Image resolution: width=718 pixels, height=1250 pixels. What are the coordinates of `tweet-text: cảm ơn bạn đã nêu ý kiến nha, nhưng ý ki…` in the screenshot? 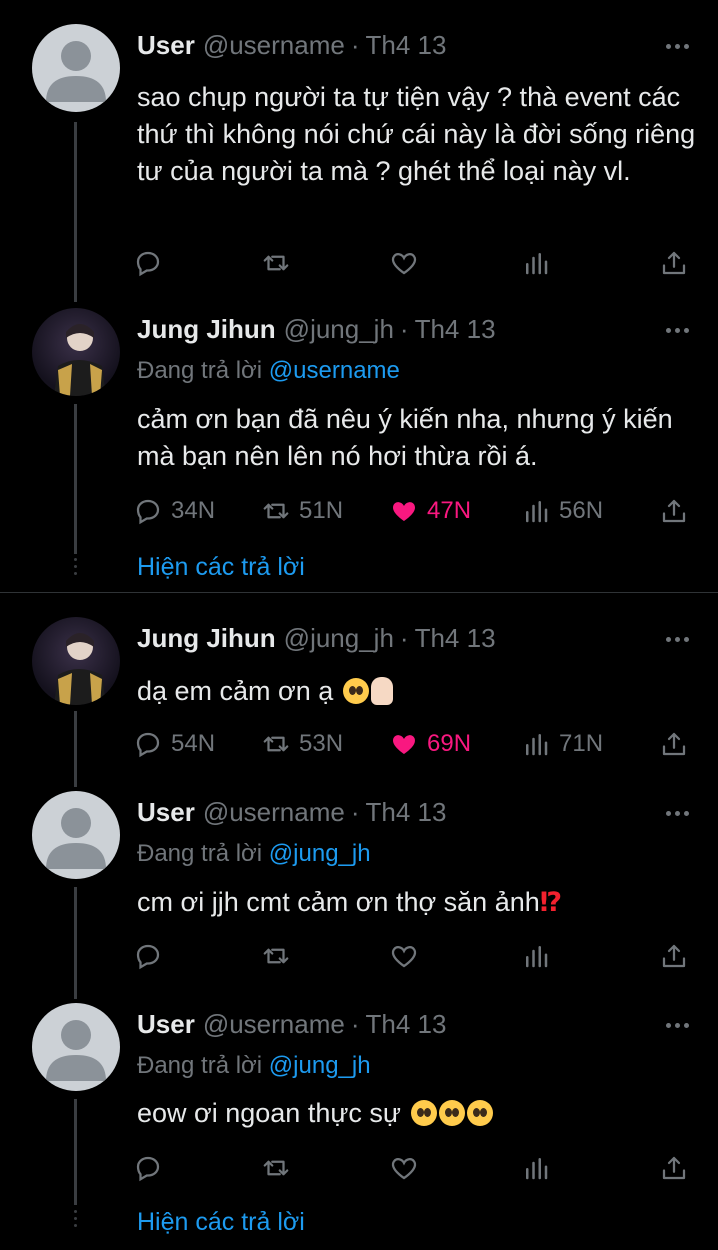 It's located at (405, 437).